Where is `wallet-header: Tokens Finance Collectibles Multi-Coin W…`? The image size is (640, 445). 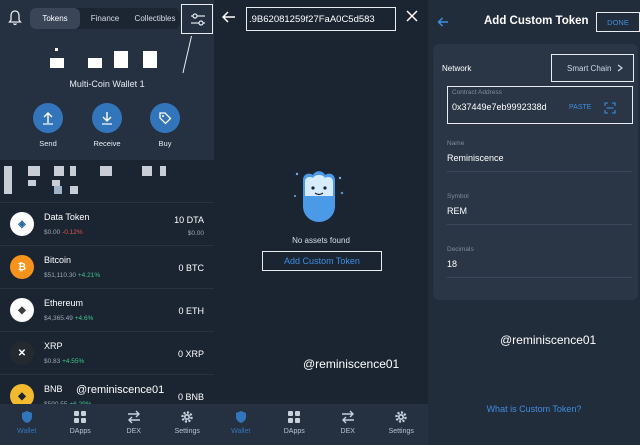 wallet-header: Tokens Finance Collectibles Multi-Coin W… is located at coordinates (107, 80).